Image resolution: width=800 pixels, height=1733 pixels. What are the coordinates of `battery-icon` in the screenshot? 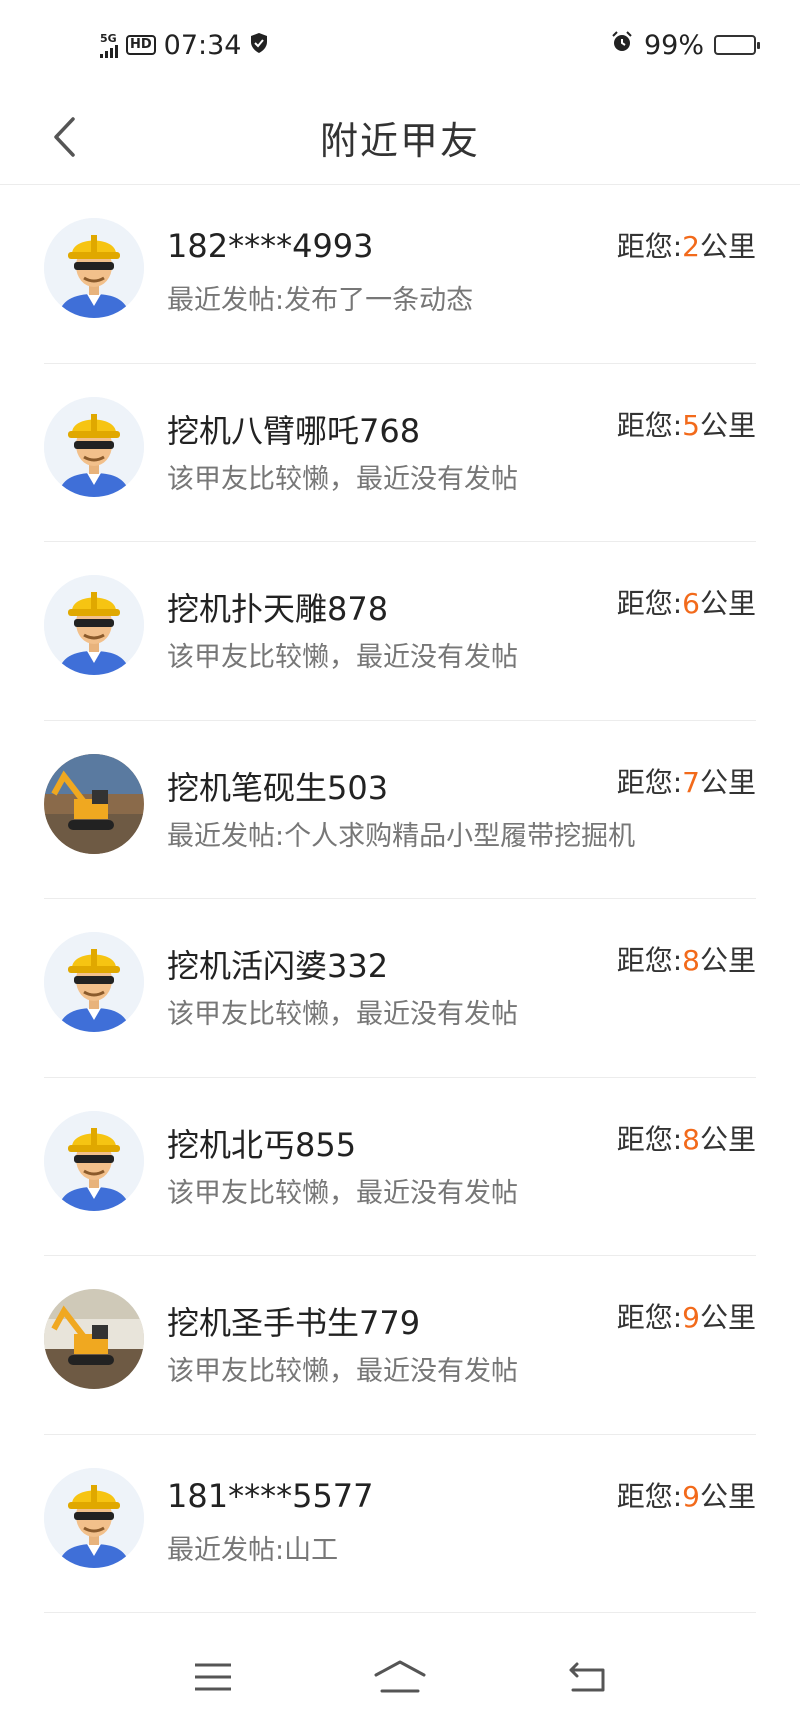 It's located at (737, 45).